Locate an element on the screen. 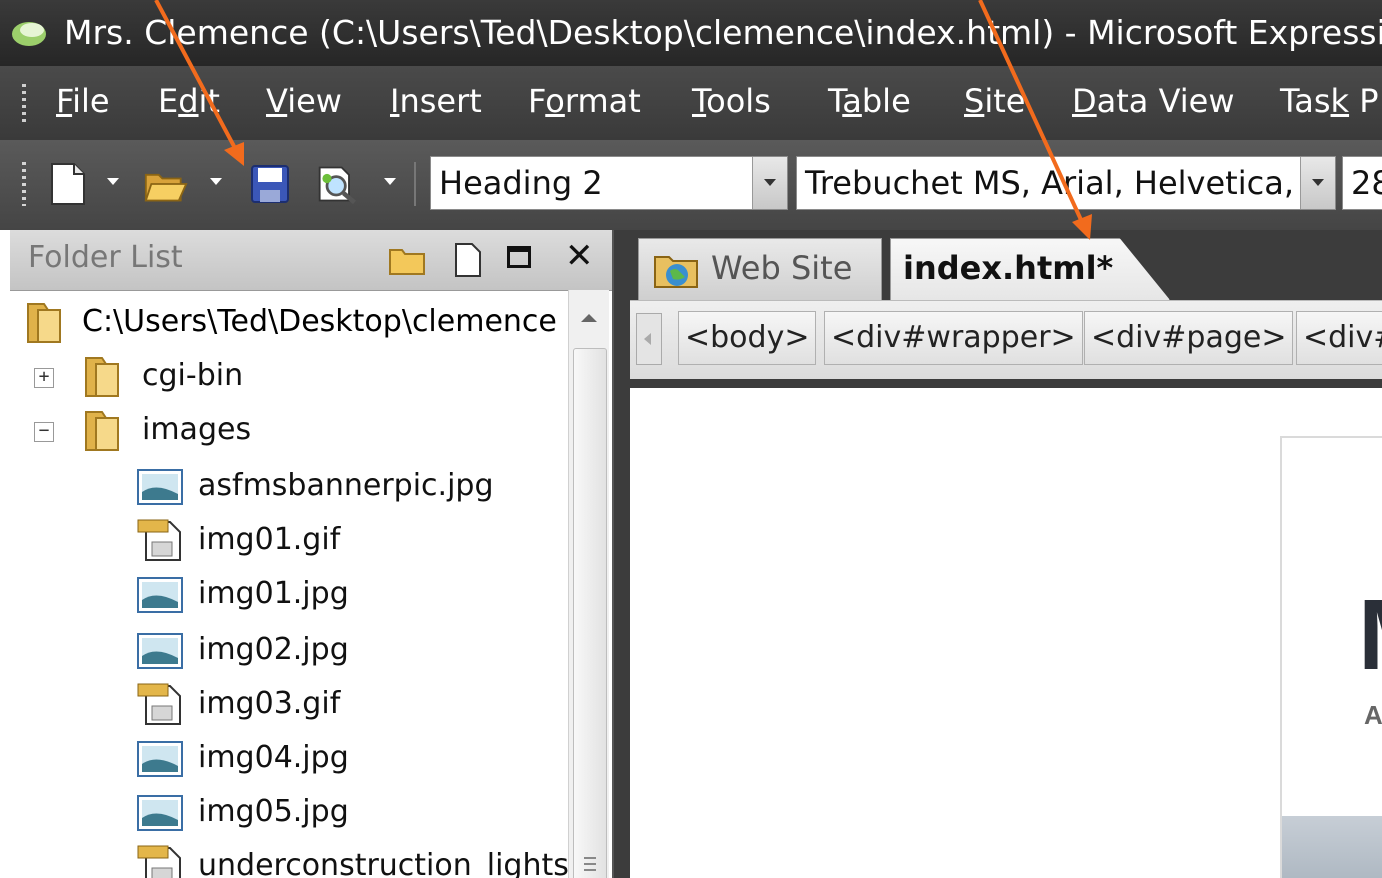 The width and height of the screenshot is (1382, 878). open-folder-icon is located at coordinates (166, 184).